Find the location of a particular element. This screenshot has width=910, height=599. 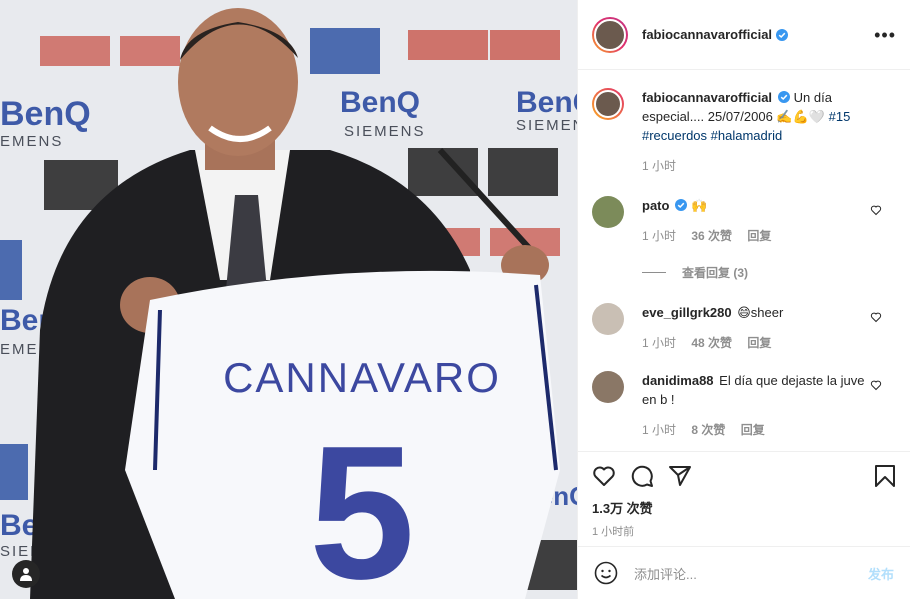

comment-item: eve_gillgrk280 😄sheer 1 小时 48 次赞 回复 is located at coordinates (744, 327).